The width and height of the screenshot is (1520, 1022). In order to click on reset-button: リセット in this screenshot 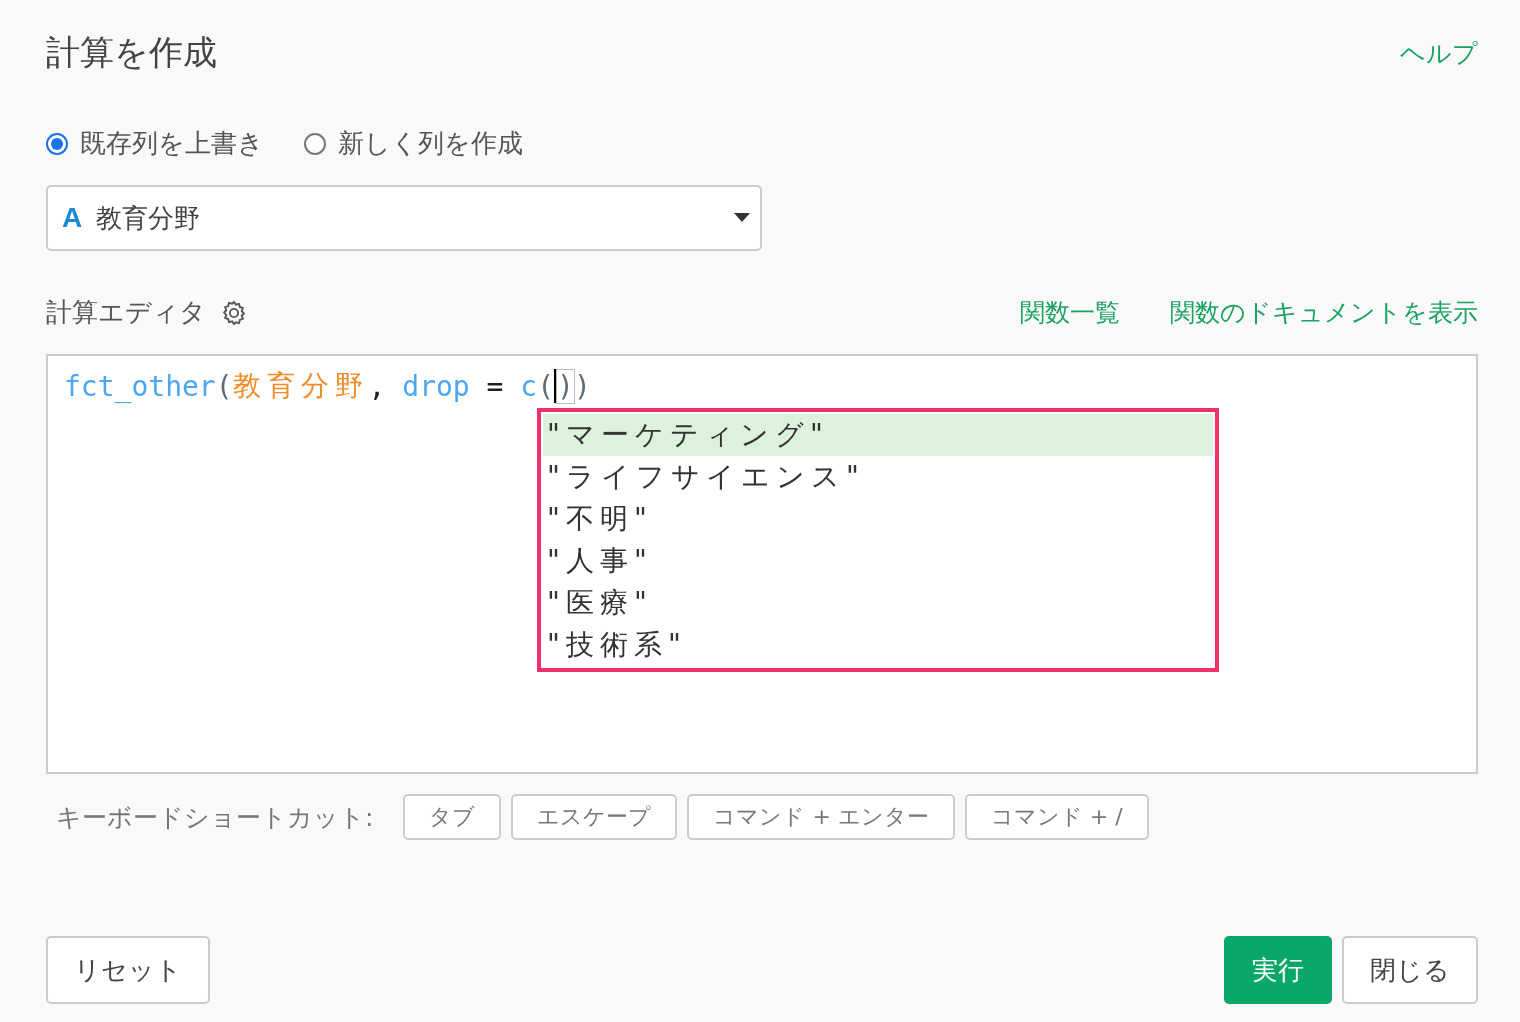, I will do `click(128, 970)`.